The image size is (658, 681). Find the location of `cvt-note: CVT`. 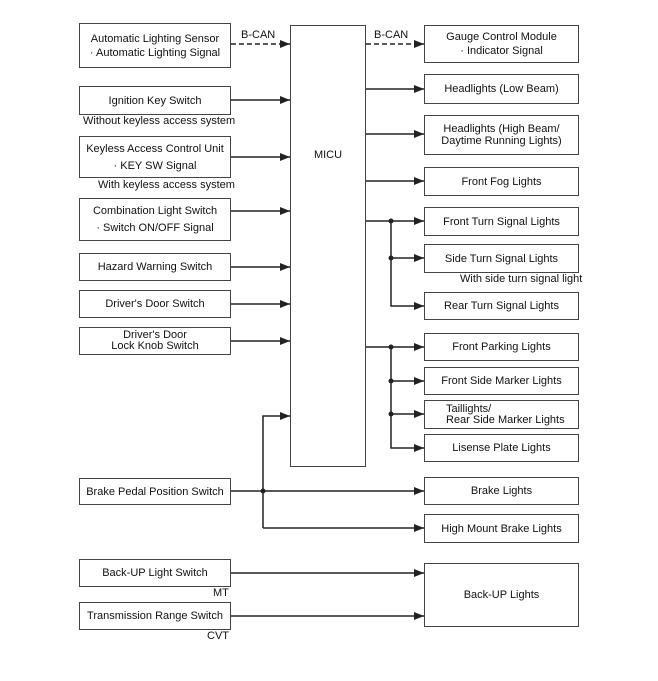

cvt-note: CVT is located at coordinates (218, 636).